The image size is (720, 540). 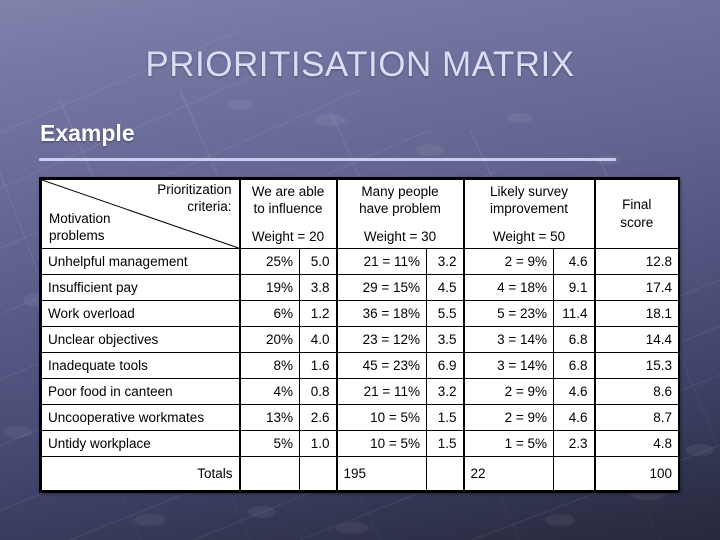 What do you see at coordinates (637, 365) in the screenshot?
I see `cell-final-score: 15.3` at bounding box center [637, 365].